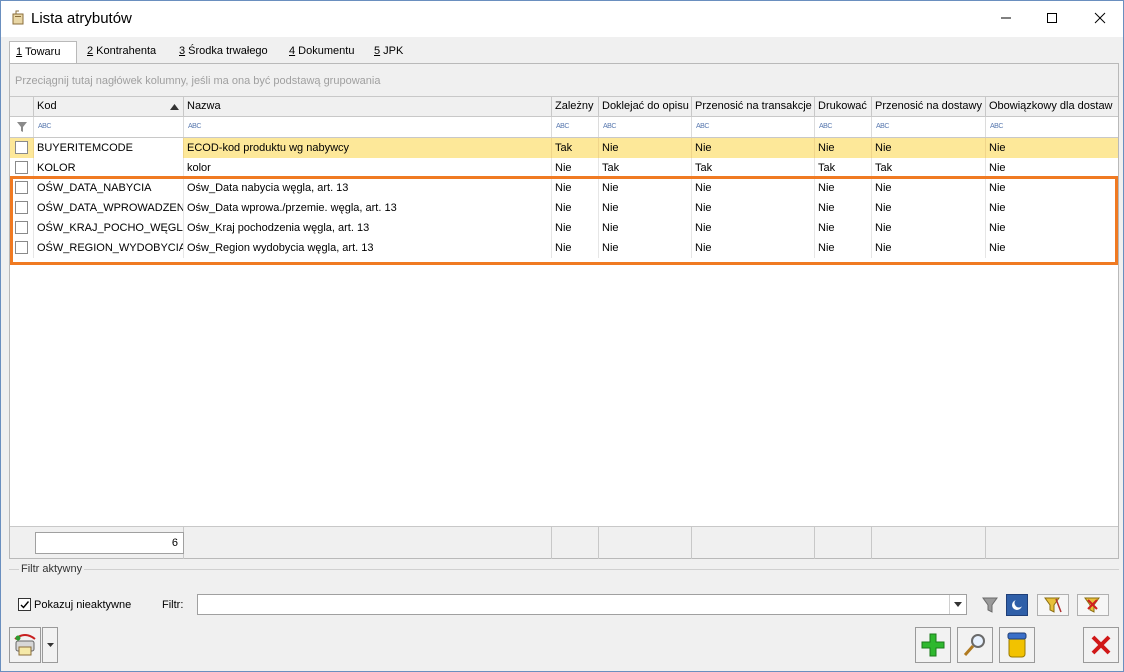  I want to click on apply-filter-button, so click(990, 605).